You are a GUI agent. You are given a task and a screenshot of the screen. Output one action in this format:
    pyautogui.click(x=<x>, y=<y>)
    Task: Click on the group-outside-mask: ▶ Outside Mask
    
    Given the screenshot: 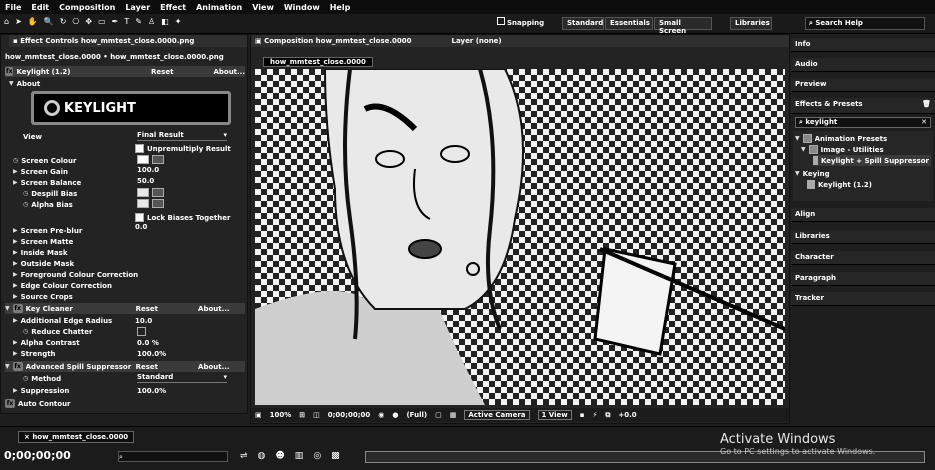 What is the action you would take?
    pyautogui.click(x=43, y=263)
    